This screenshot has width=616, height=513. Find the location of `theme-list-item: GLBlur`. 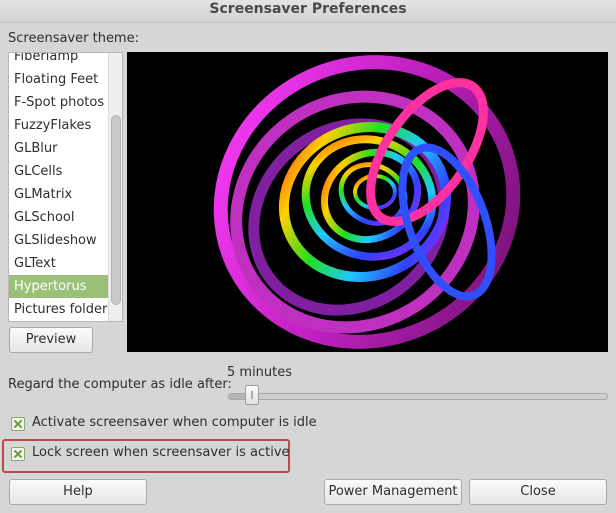

theme-list-item: GLBlur is located at coordinates (59, 148).